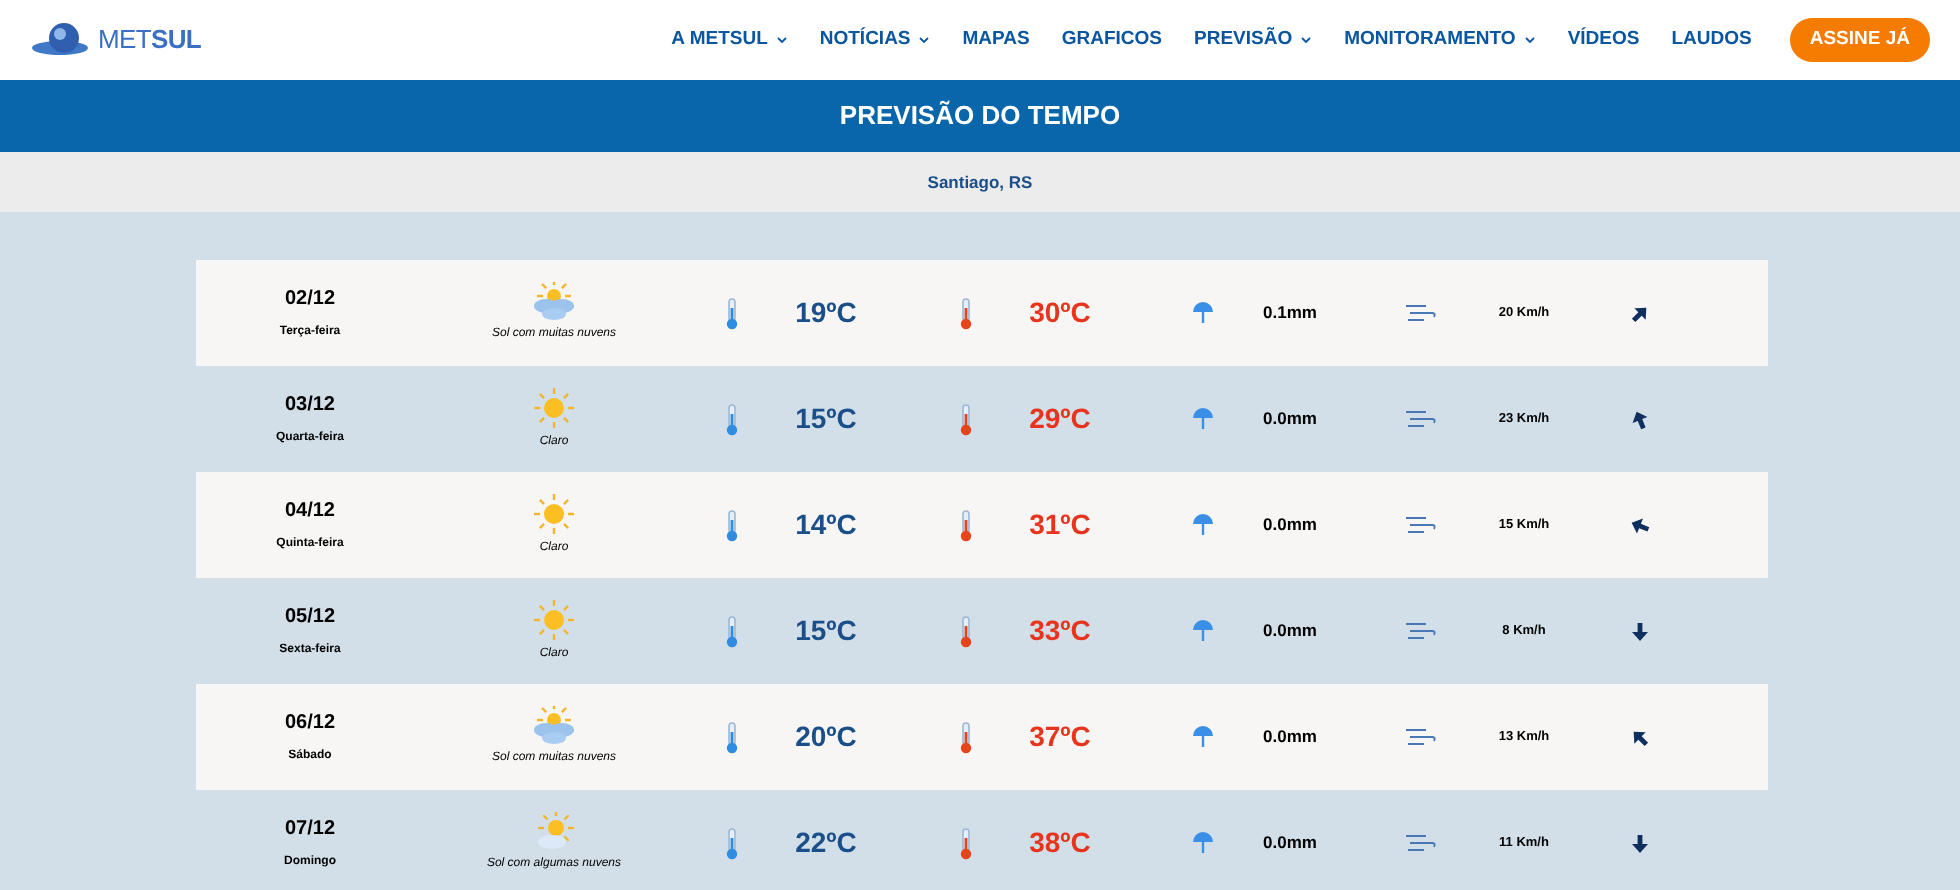  What do you see at coordinates (826, 737) in the screenshot?
I see `min-temperature: 20ºC` at bounding box center [826, 737].